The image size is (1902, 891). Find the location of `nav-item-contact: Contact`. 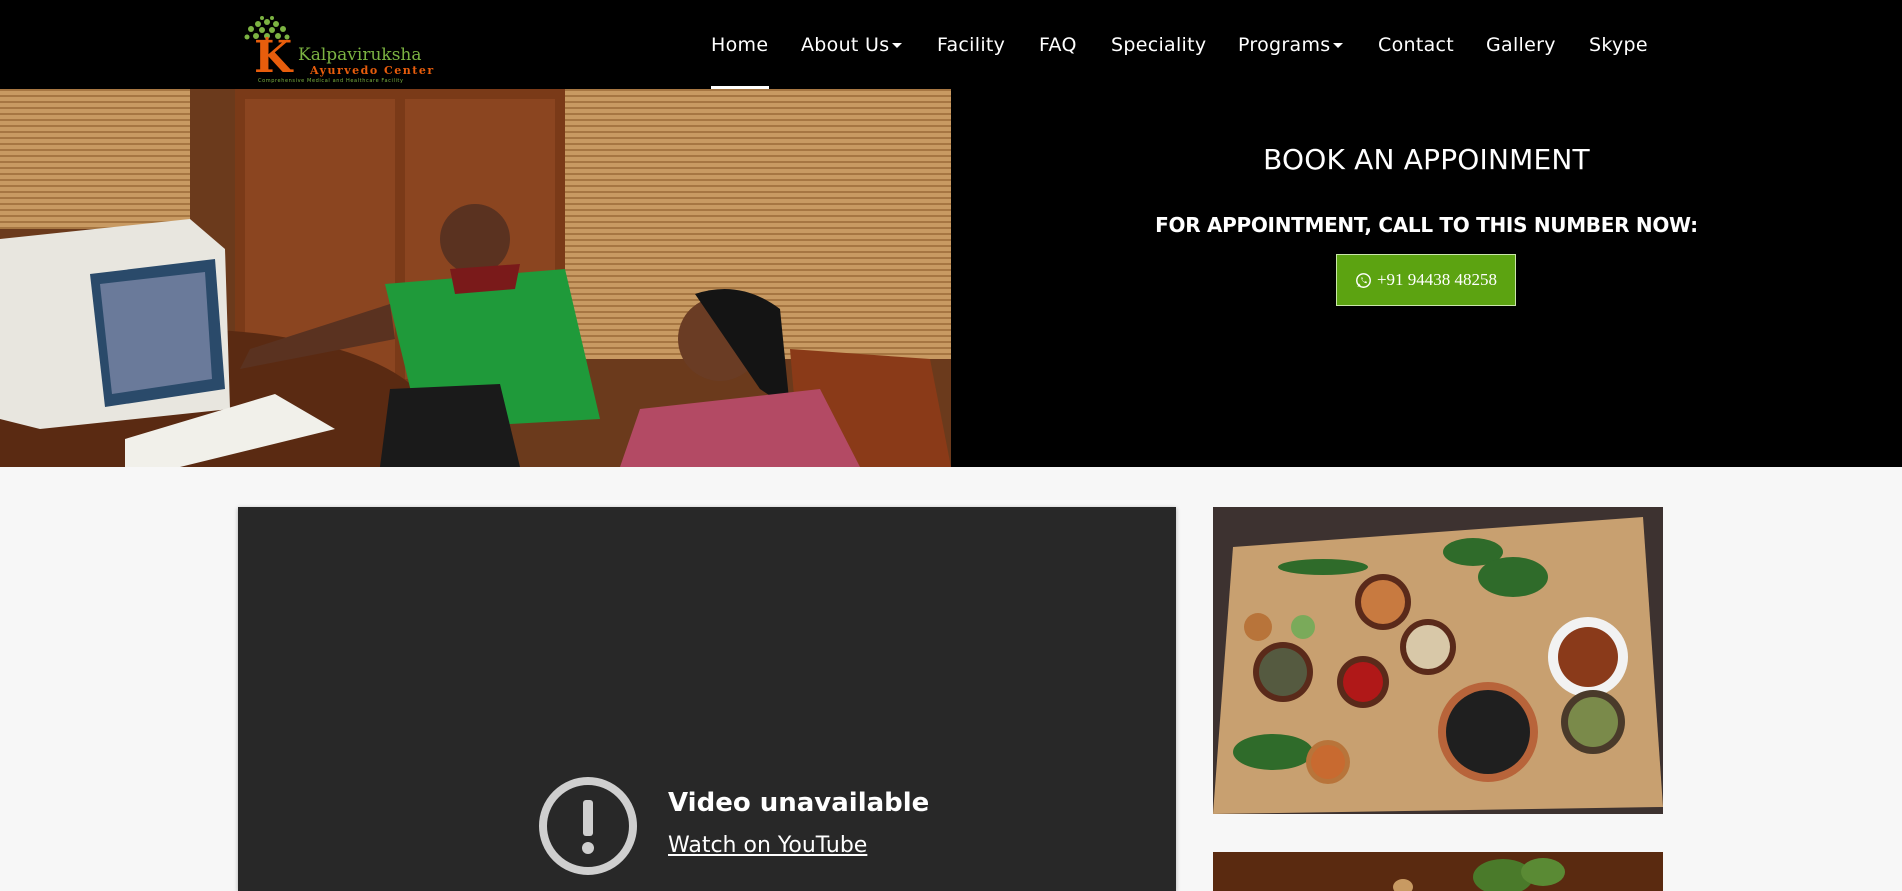

nav-item-contact: Contact is located at coordinates (1416, 45).